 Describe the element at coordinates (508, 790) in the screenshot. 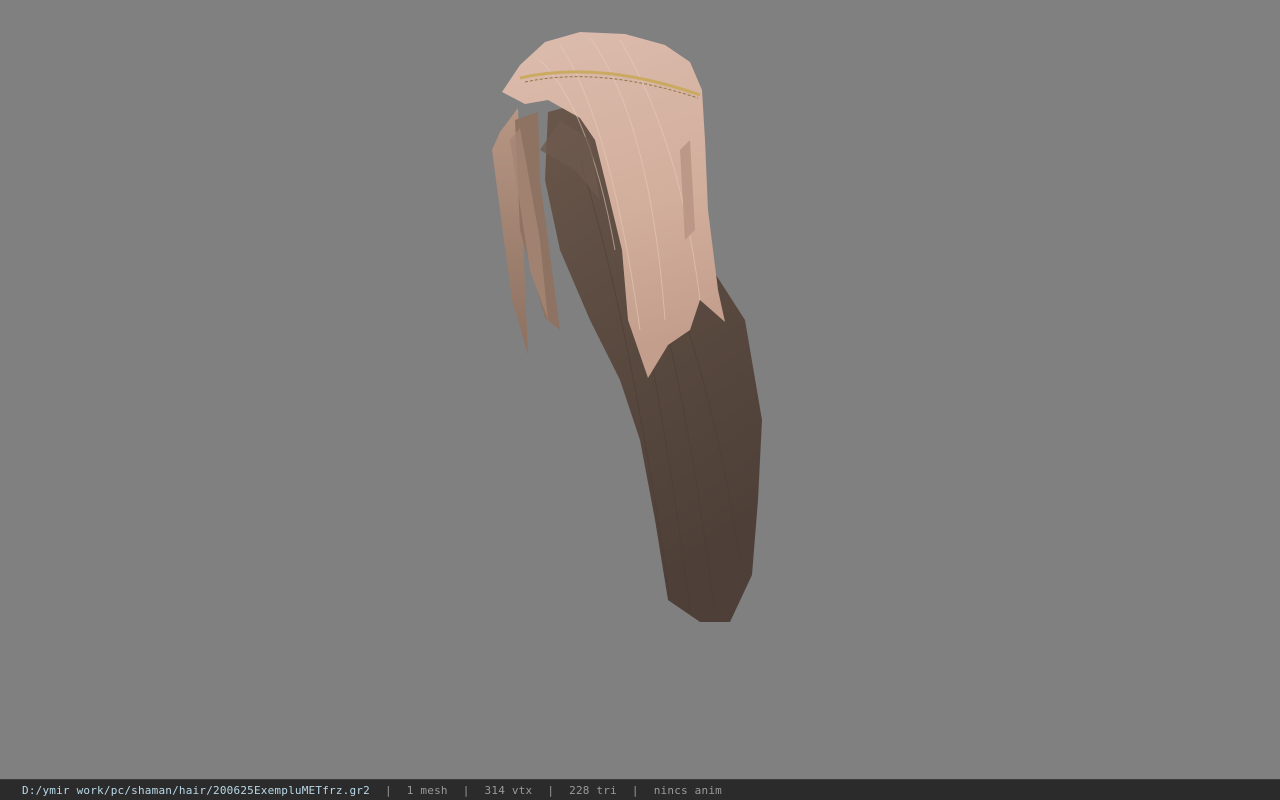

I see `vertex-count-label: 314 vtx` at that location.